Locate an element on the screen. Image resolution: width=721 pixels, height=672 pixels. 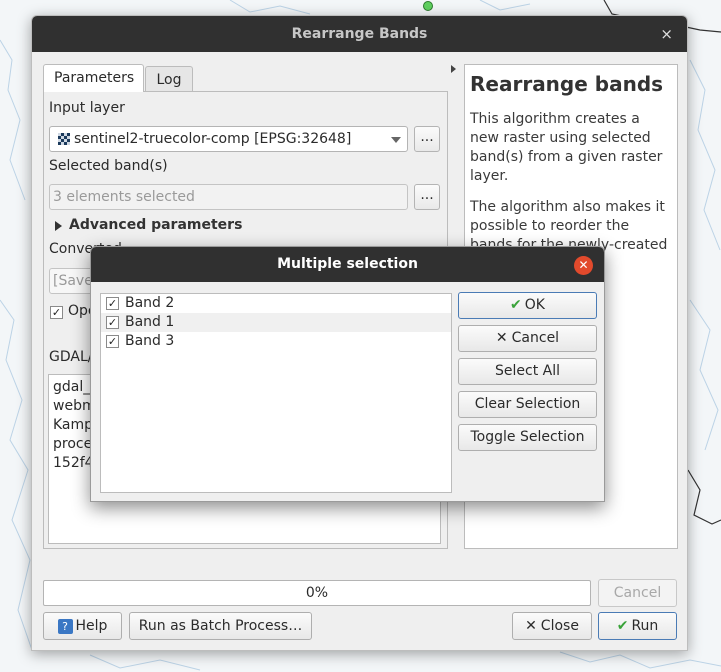
band-label: Band 1 is located at coordinates (150, 322).